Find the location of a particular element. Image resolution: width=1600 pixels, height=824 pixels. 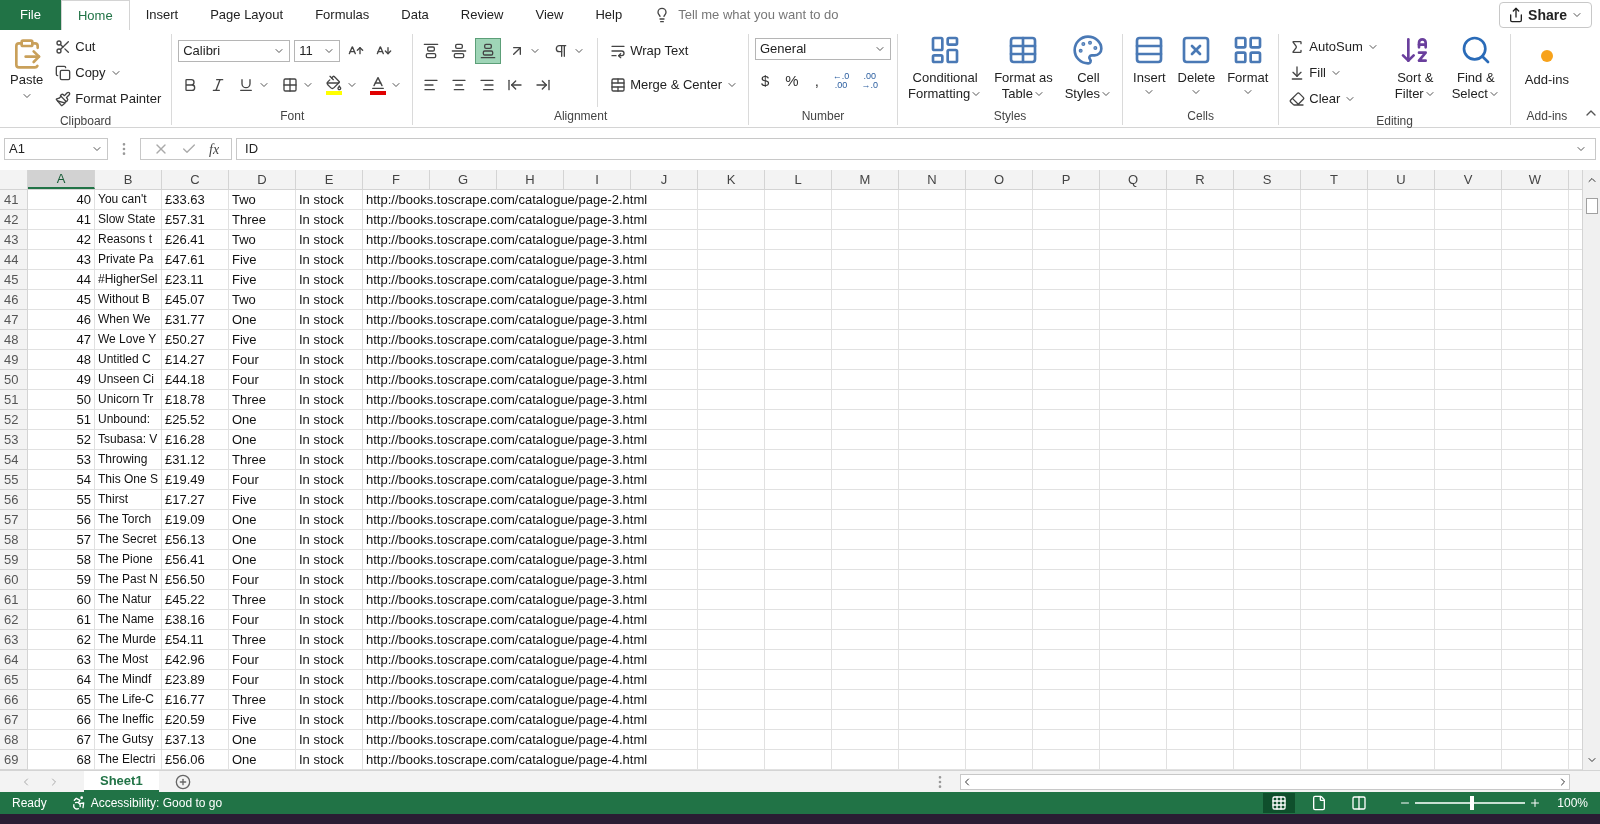

ribbon-button: Copy is located at coordinates (108, 73).